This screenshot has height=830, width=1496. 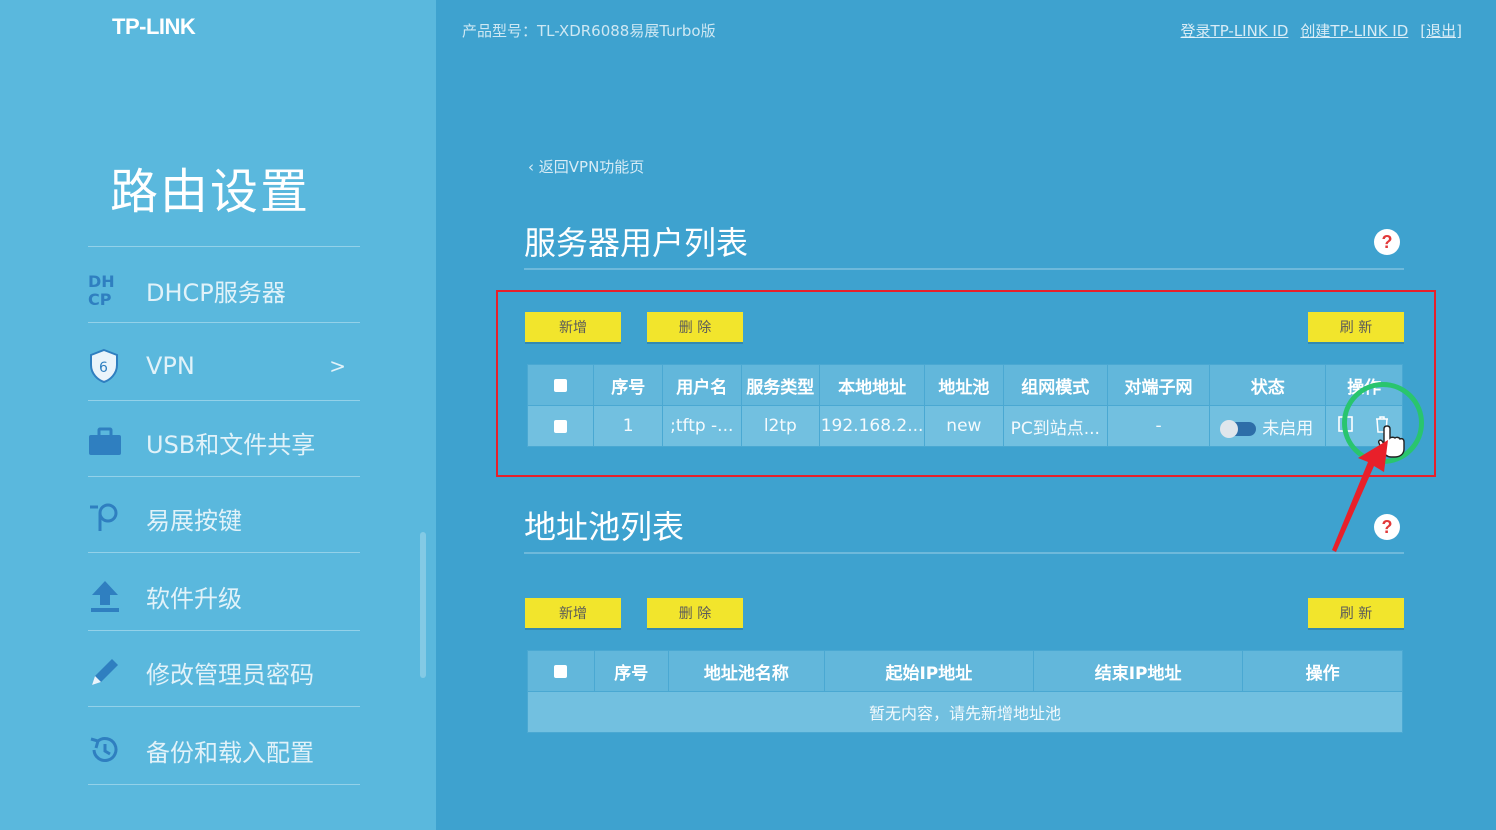 I want to click on back-to-vpn-link: ‹ 返回VPN功能页, so click(x=586, y=166).